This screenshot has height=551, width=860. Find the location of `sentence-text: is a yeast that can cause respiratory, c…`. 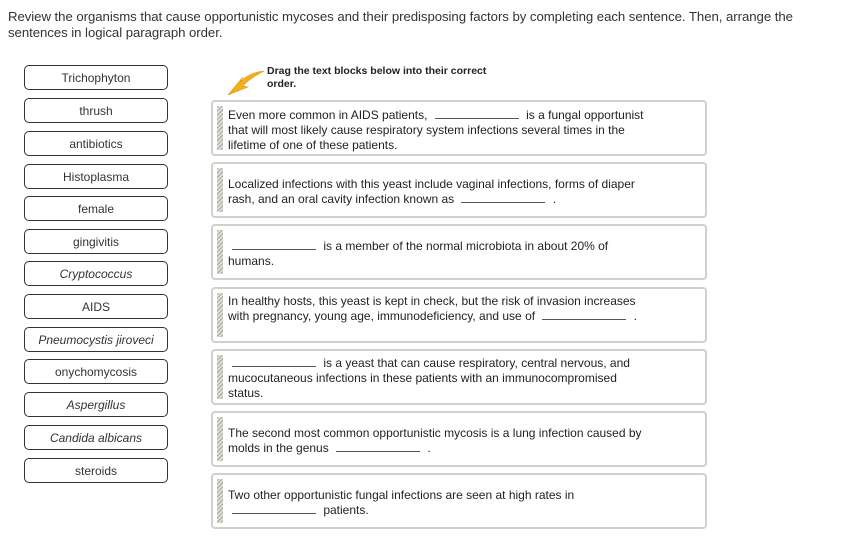

sentence-text: is a yeast that can cause respiratory, c… is located at coordinates (441, 378).